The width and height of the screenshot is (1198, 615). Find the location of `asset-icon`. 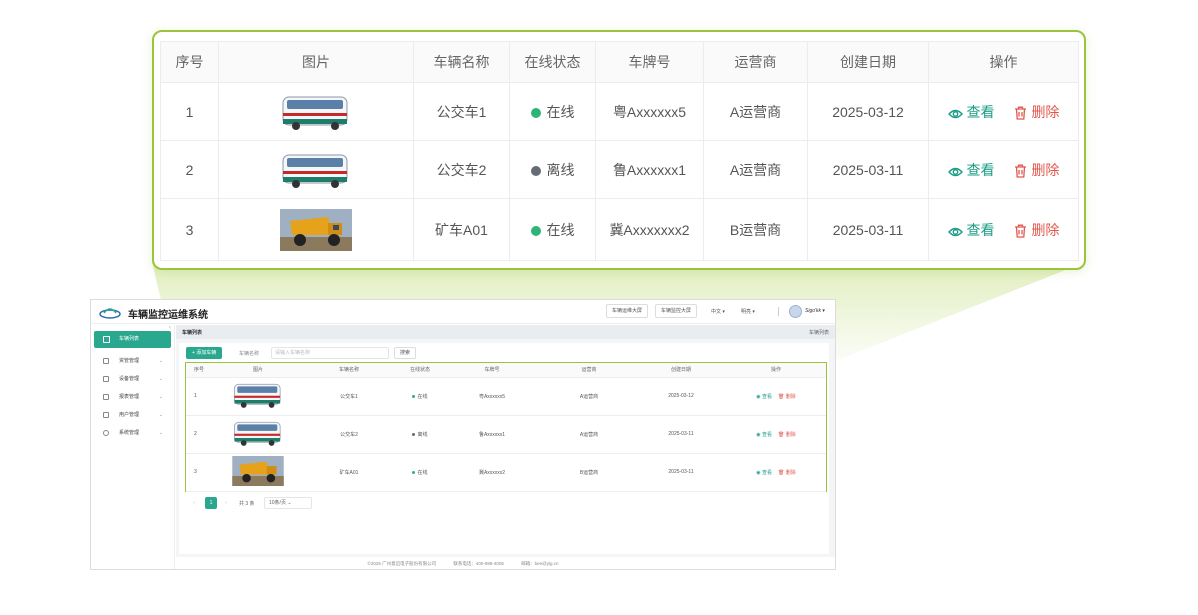

asset-icon is located at coordinates (106, 361).